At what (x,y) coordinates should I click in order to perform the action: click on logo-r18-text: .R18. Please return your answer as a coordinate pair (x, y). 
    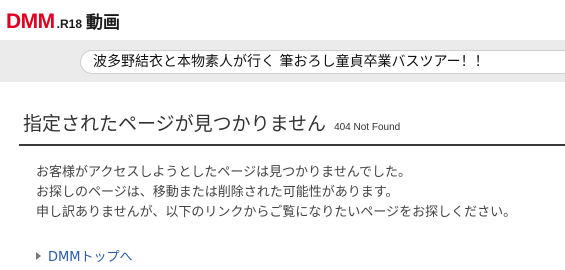
    Looking at the image, I should click on (69, 24).